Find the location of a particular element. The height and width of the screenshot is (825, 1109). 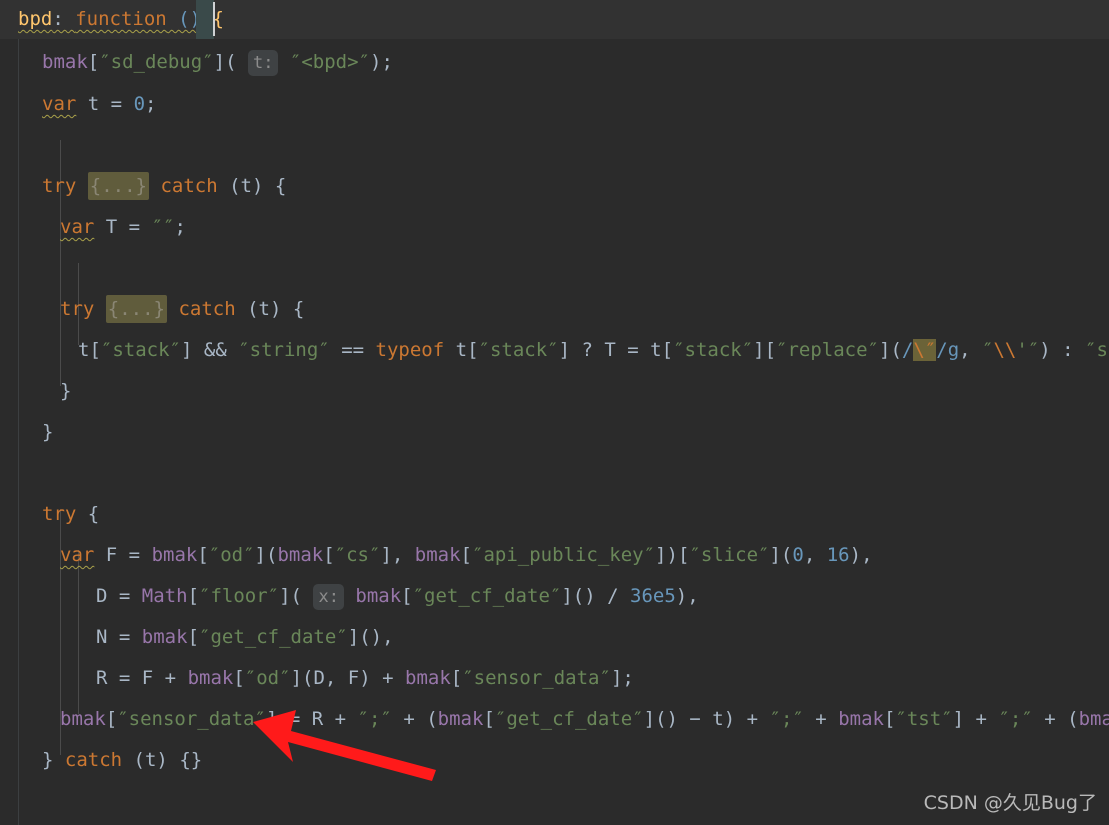

inlay-parameter-hint: x: is located at coordinates (328, 597).